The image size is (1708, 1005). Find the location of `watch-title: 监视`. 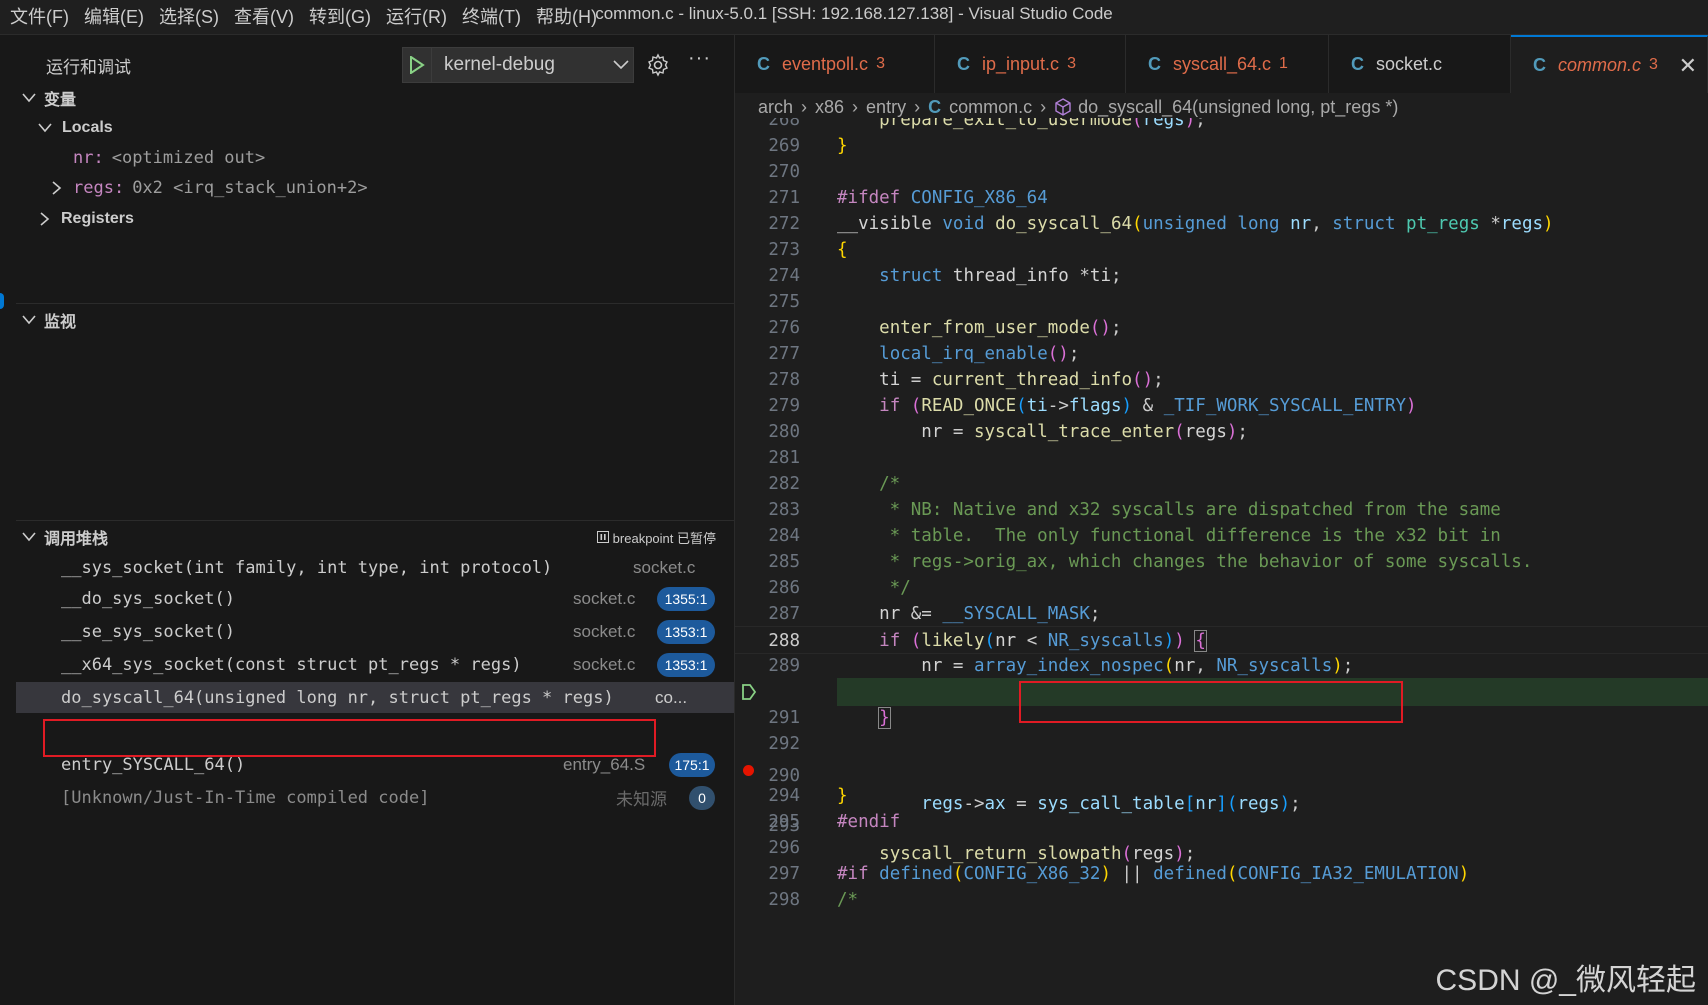

watch-title: 监视 is located at coordinates (60, 322).